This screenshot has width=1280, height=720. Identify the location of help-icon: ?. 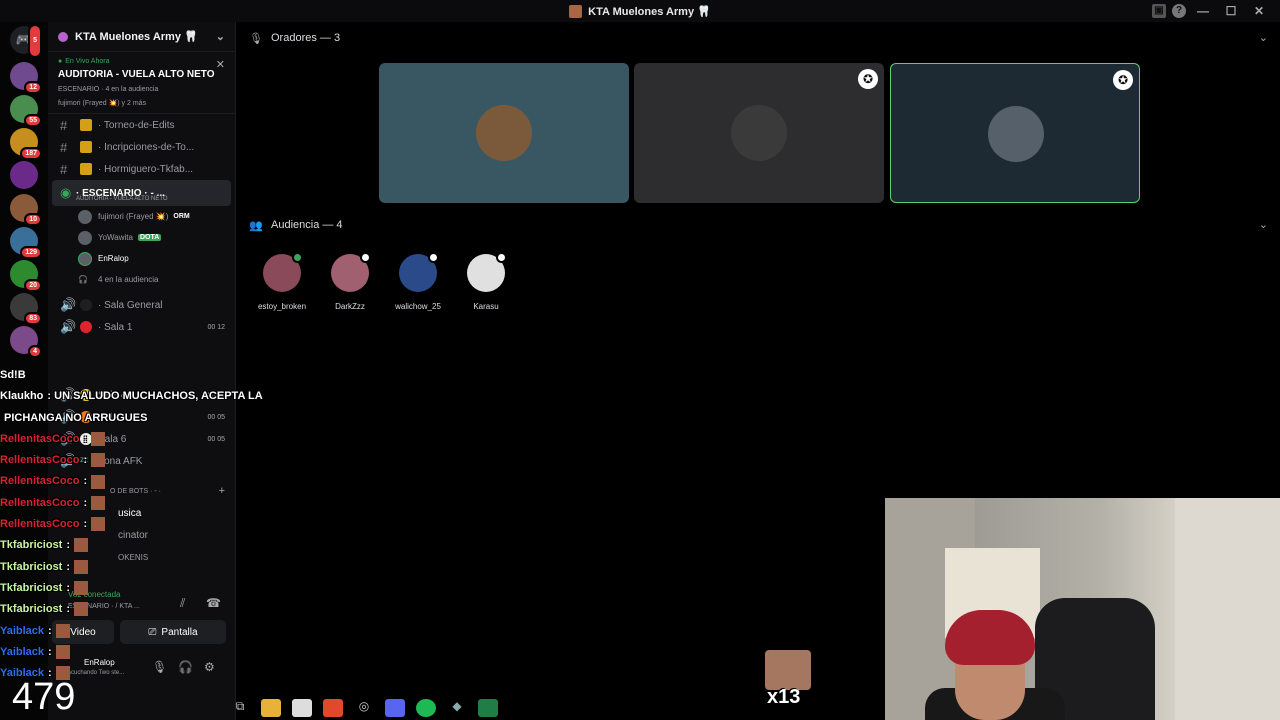
(1179, 11).